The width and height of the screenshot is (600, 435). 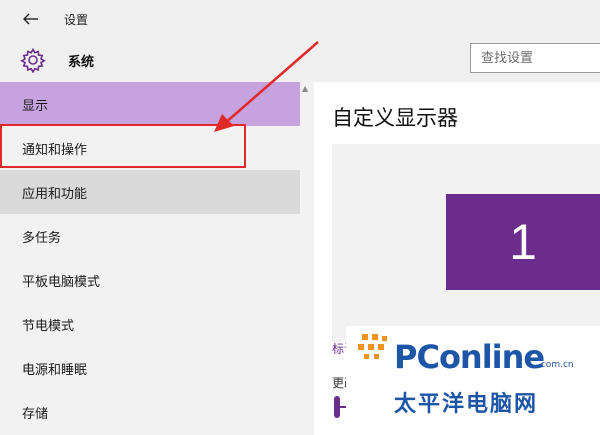 What do you see at coordinates (469, 357) in the screenshot?
I see `watermark-brand: PConline` at bounding box center [469, 357].